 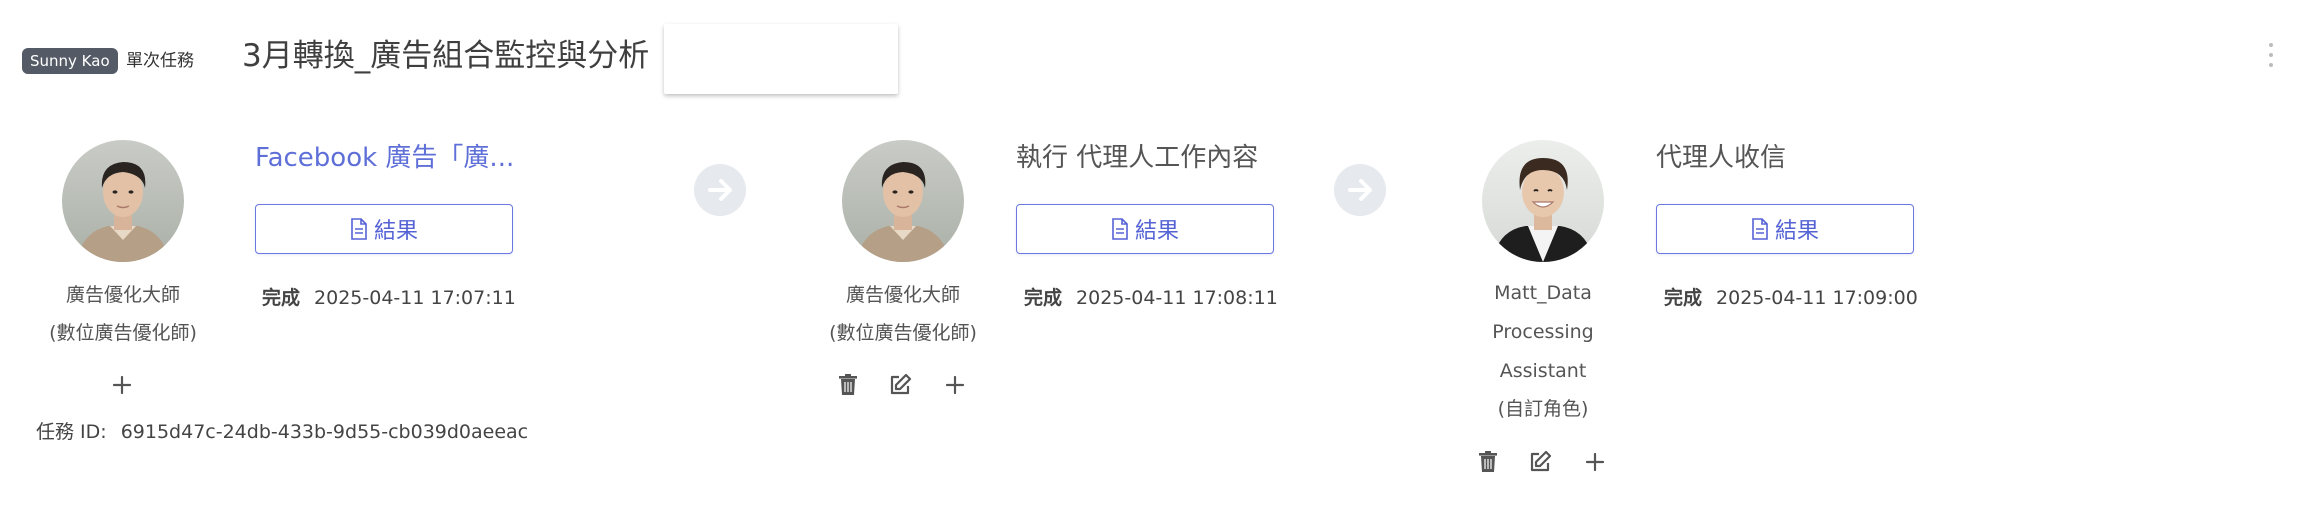 I want to click on step-status: 完成 2025-04-11 17:08:11, so click(x=1151, y=298).